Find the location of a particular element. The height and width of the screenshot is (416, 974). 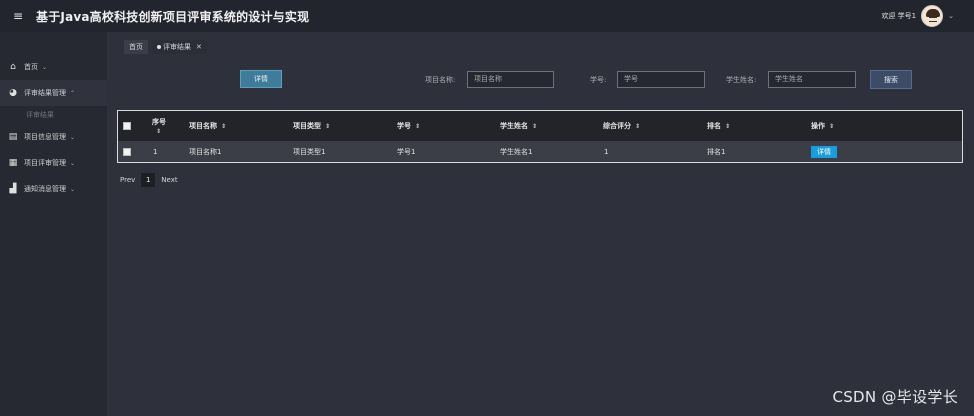

home-icon: ⌂ is located at coordinates (13, 67).